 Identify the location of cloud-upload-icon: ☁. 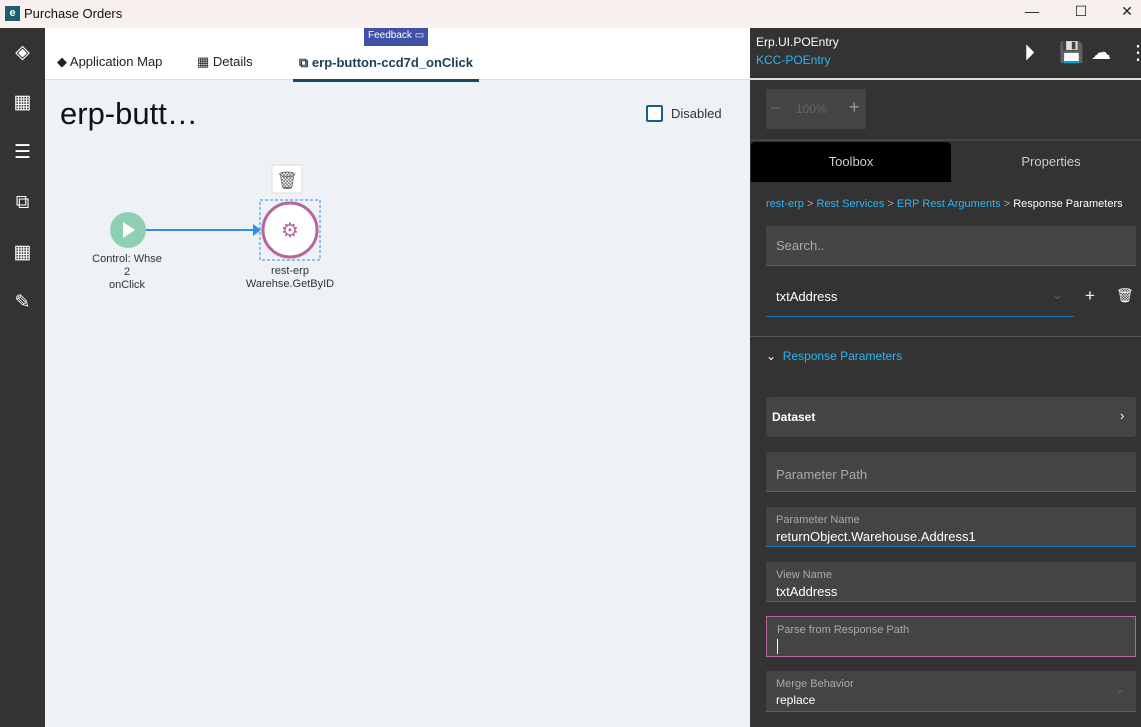
(1101, 52).